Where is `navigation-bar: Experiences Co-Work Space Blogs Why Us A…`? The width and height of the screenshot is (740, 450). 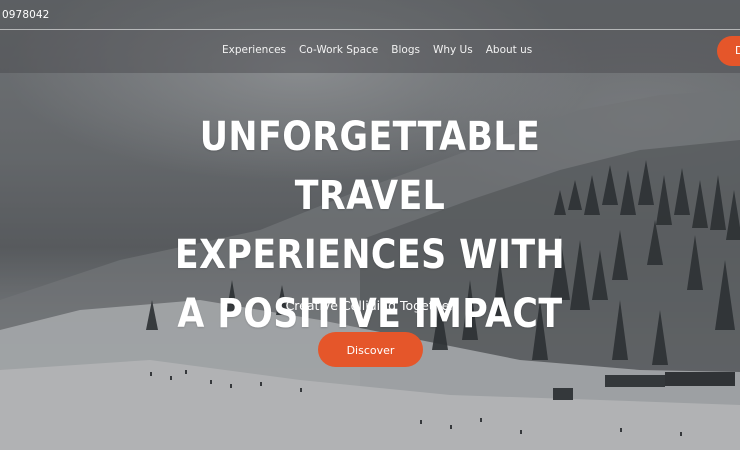
navigation-bar: Experiences Co-Work Space Blogs Why Us A… is located at coordinates (370, 51).